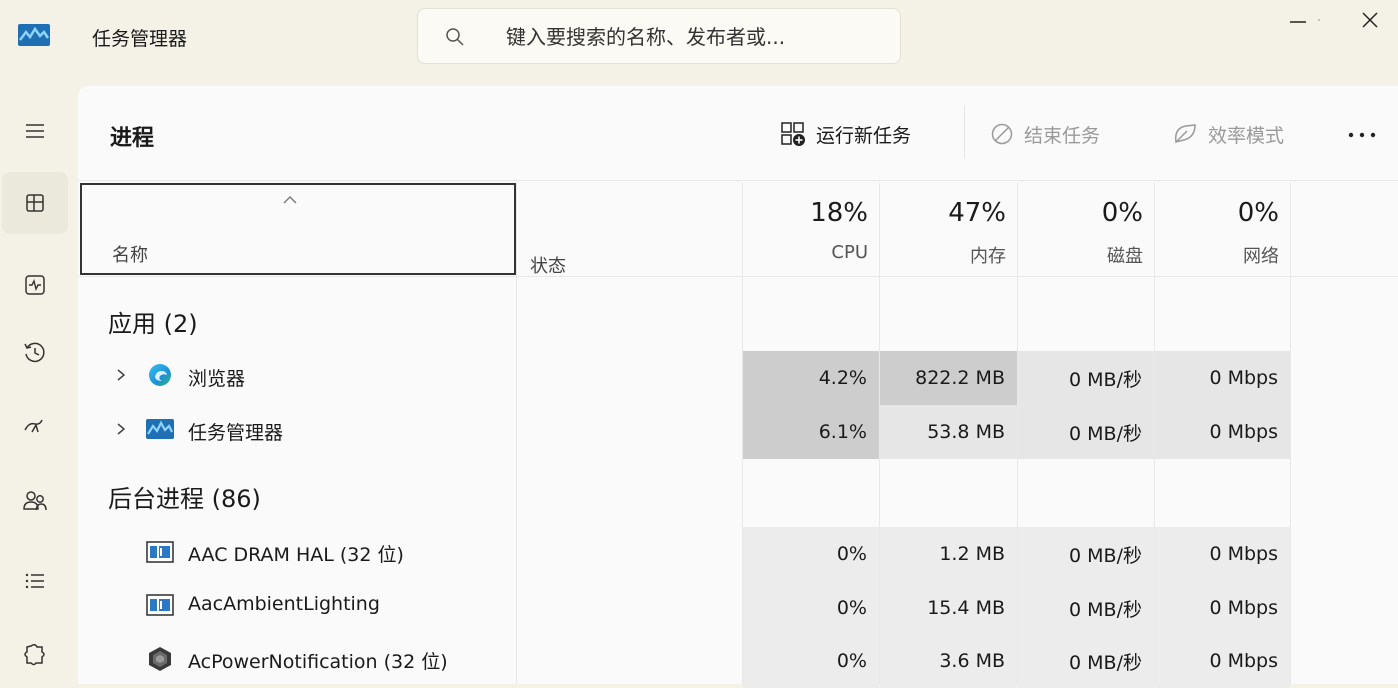 The width and height of the screenshot is (1398, 688). What do you see at coordinates (184, 499) in the screenshot?
I see `group-header-background: 后台进程 (86)` at bounding box center [184, 499].